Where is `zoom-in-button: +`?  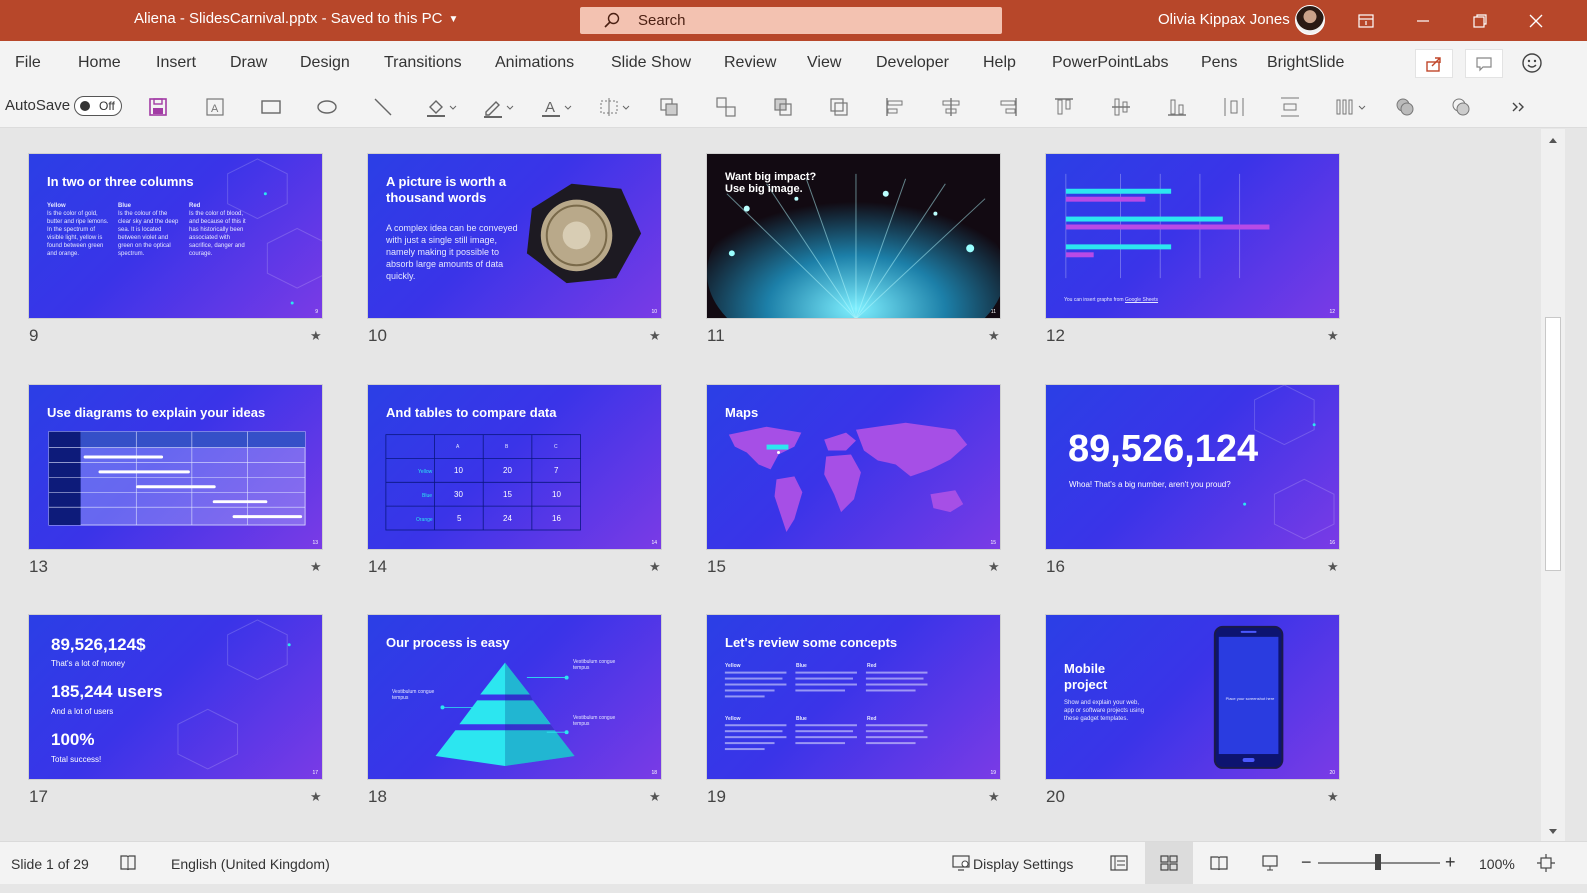 zoom-in-button: + is located at coordinates (1450, 862).